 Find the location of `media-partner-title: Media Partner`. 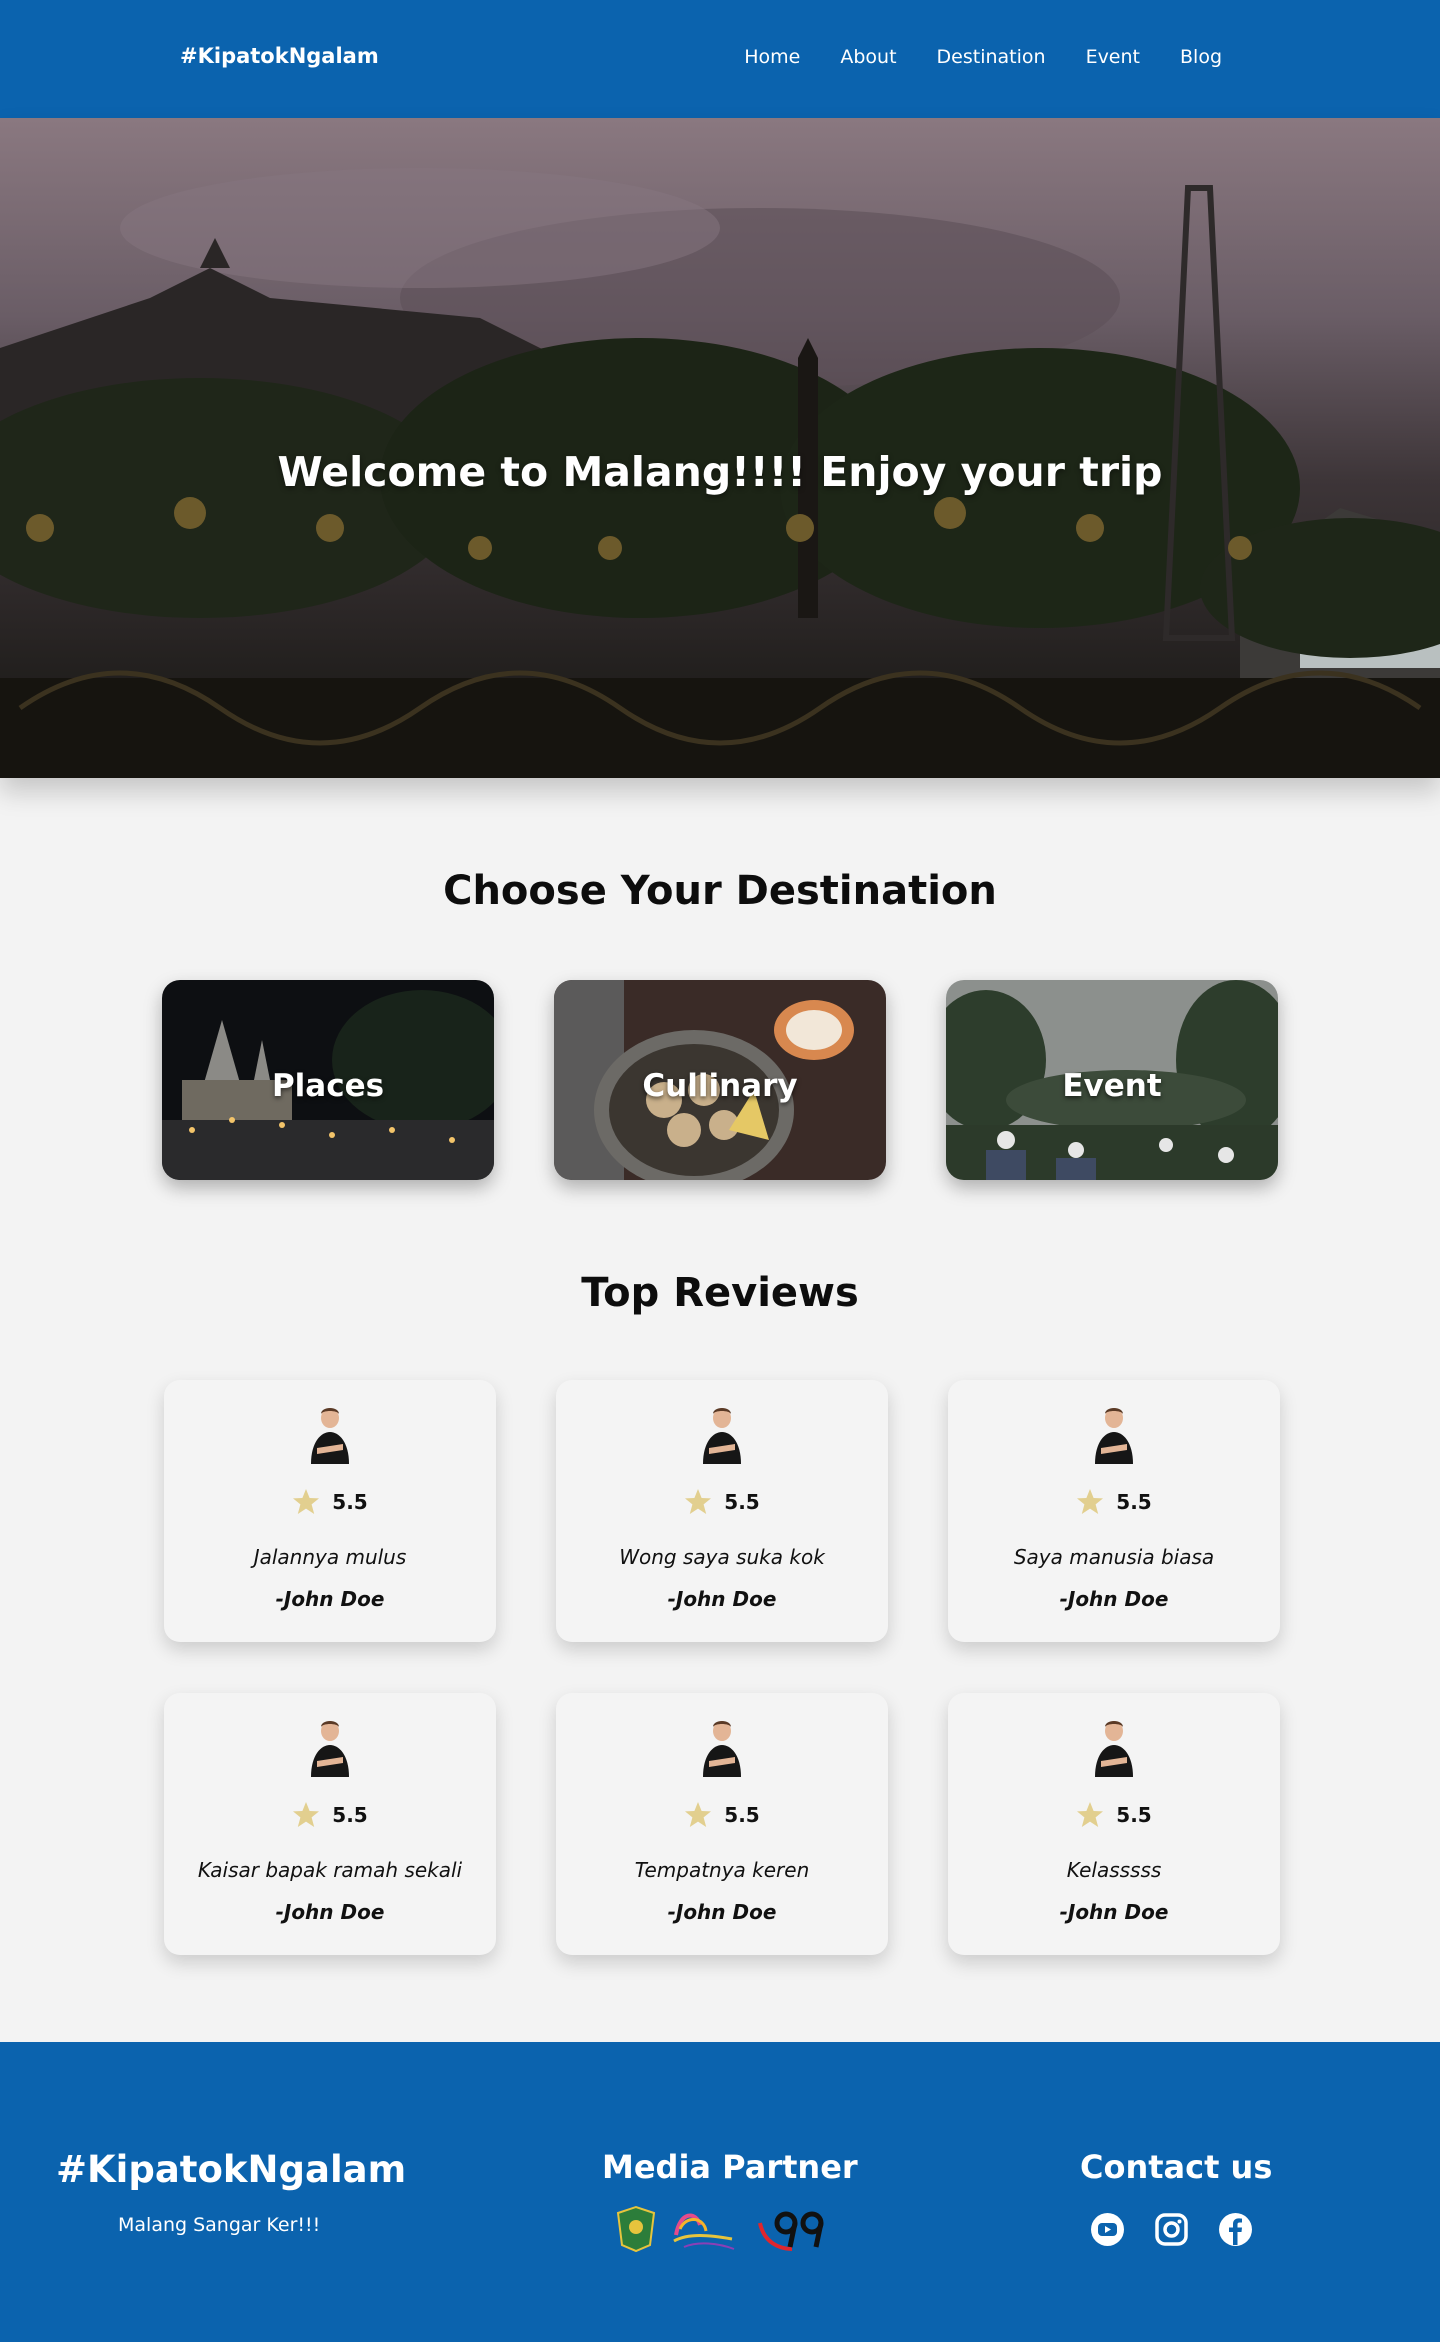

media-partner-title: Media Partner is located at coordinates (730, 2167).